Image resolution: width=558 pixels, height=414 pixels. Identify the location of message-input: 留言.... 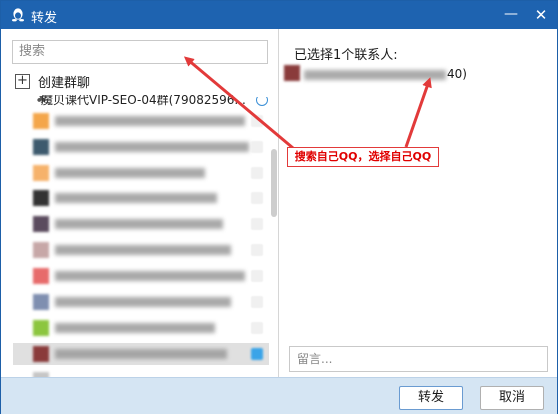
(418, 359).